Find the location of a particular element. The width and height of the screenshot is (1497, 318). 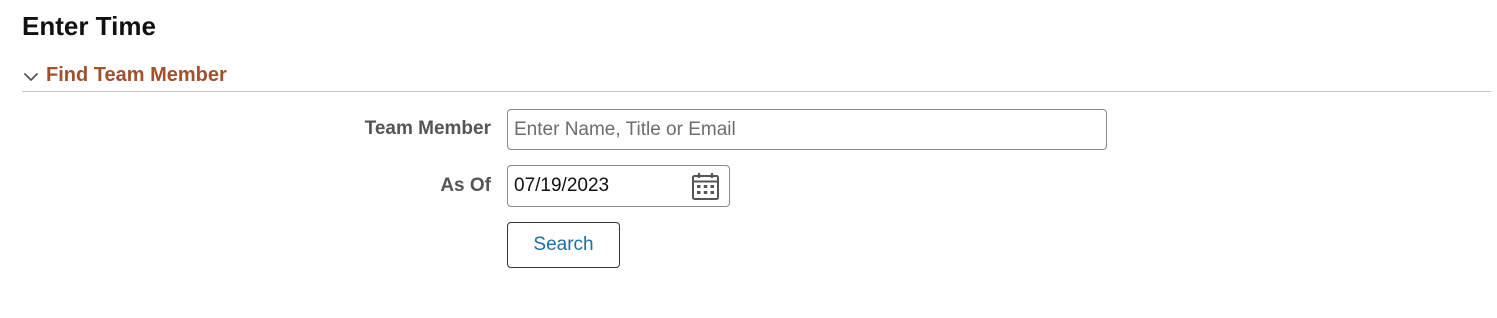

calendar-icon is located at coordinates (705, 186).